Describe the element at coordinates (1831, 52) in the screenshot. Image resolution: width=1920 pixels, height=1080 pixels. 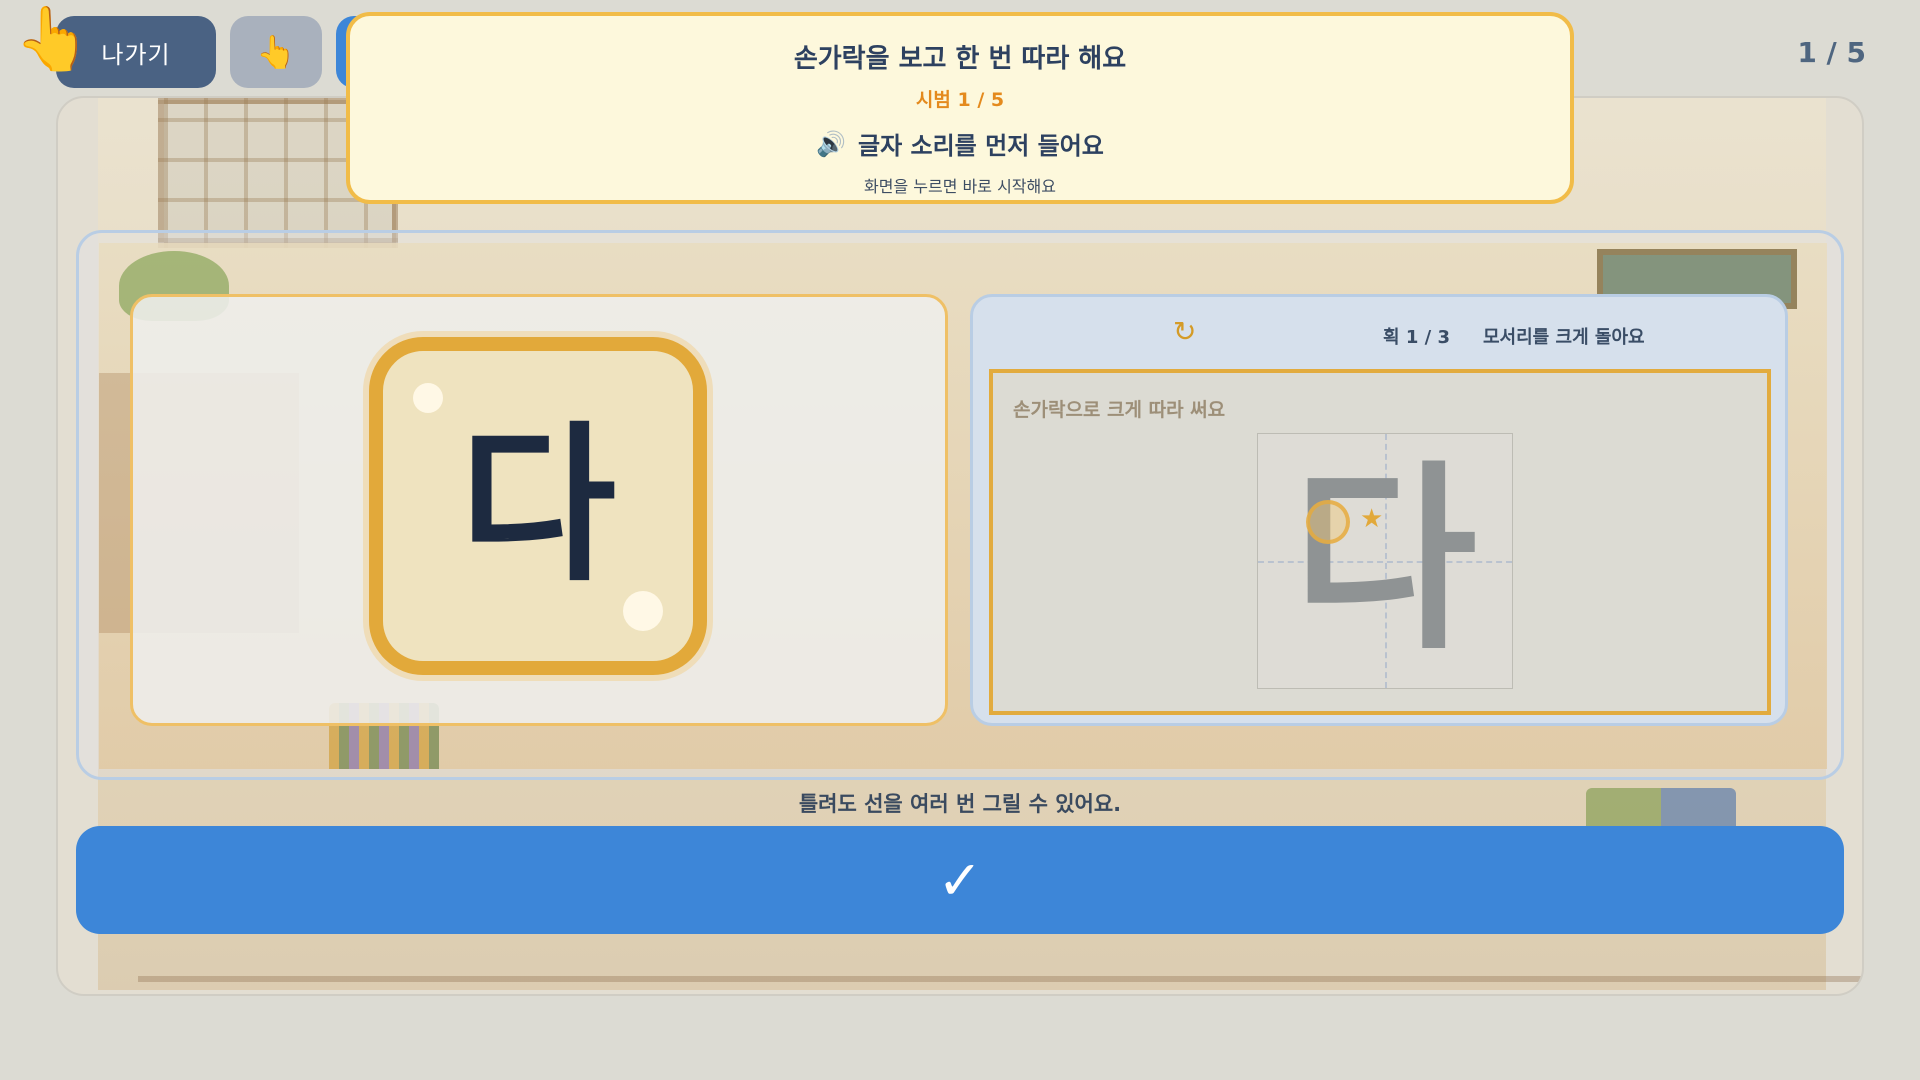
I see `lesson-progress: 1 / 5` at that location.